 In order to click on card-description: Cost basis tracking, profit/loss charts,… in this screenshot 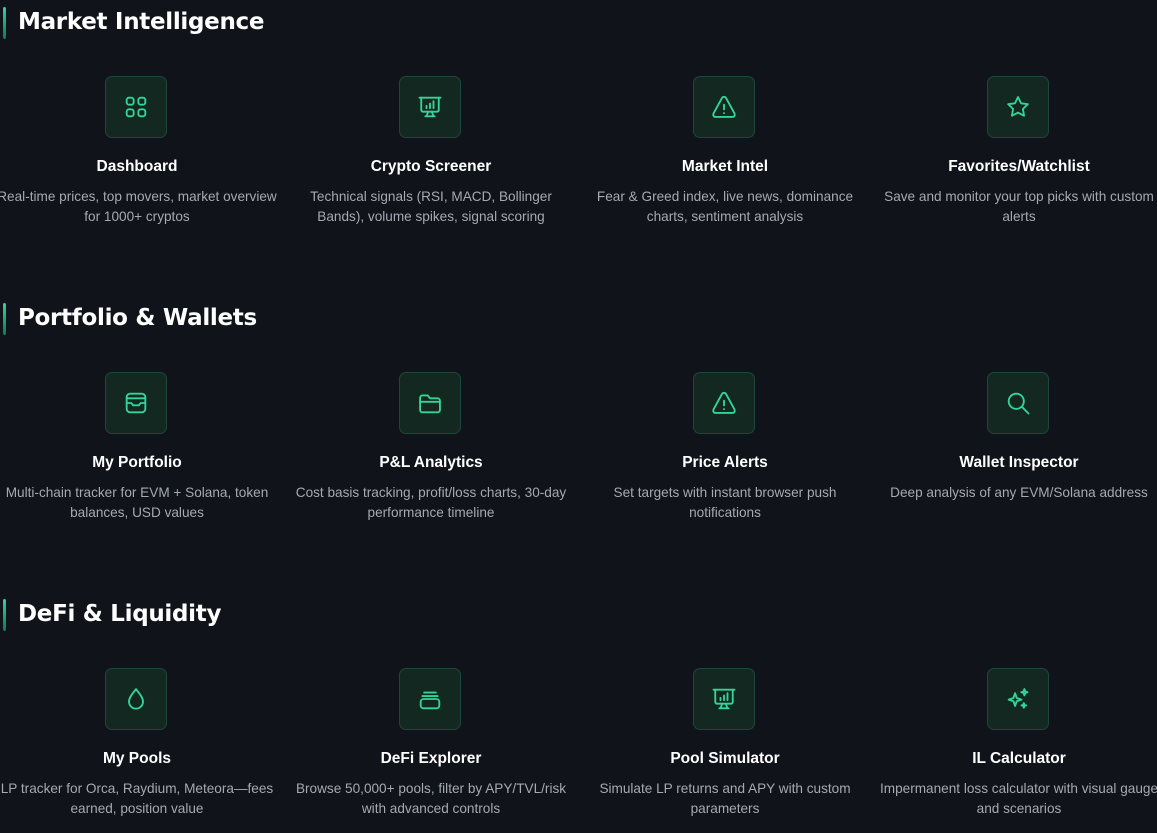, I will do `click(431, 502)`.